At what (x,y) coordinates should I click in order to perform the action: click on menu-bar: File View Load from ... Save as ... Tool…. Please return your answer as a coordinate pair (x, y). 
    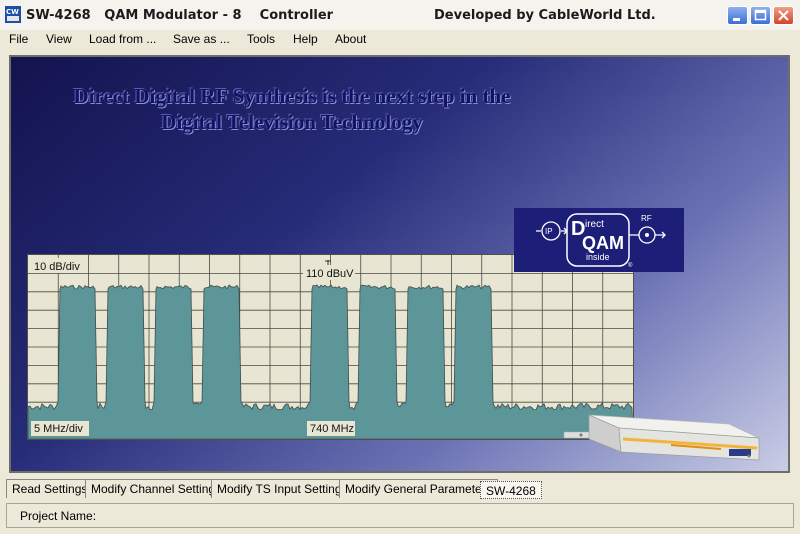
    Looking at the image, I should click on (400, 40).